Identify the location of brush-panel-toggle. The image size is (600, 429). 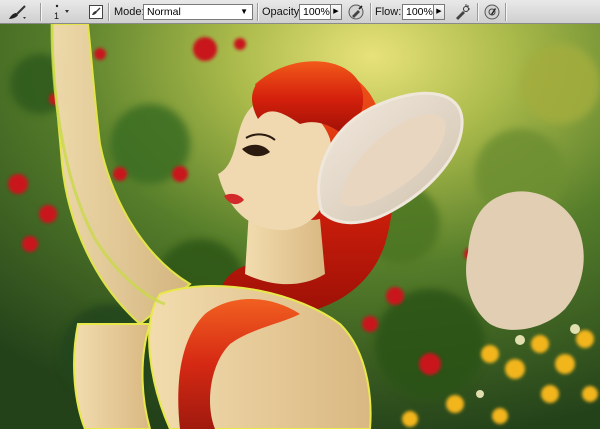
(96, 12).